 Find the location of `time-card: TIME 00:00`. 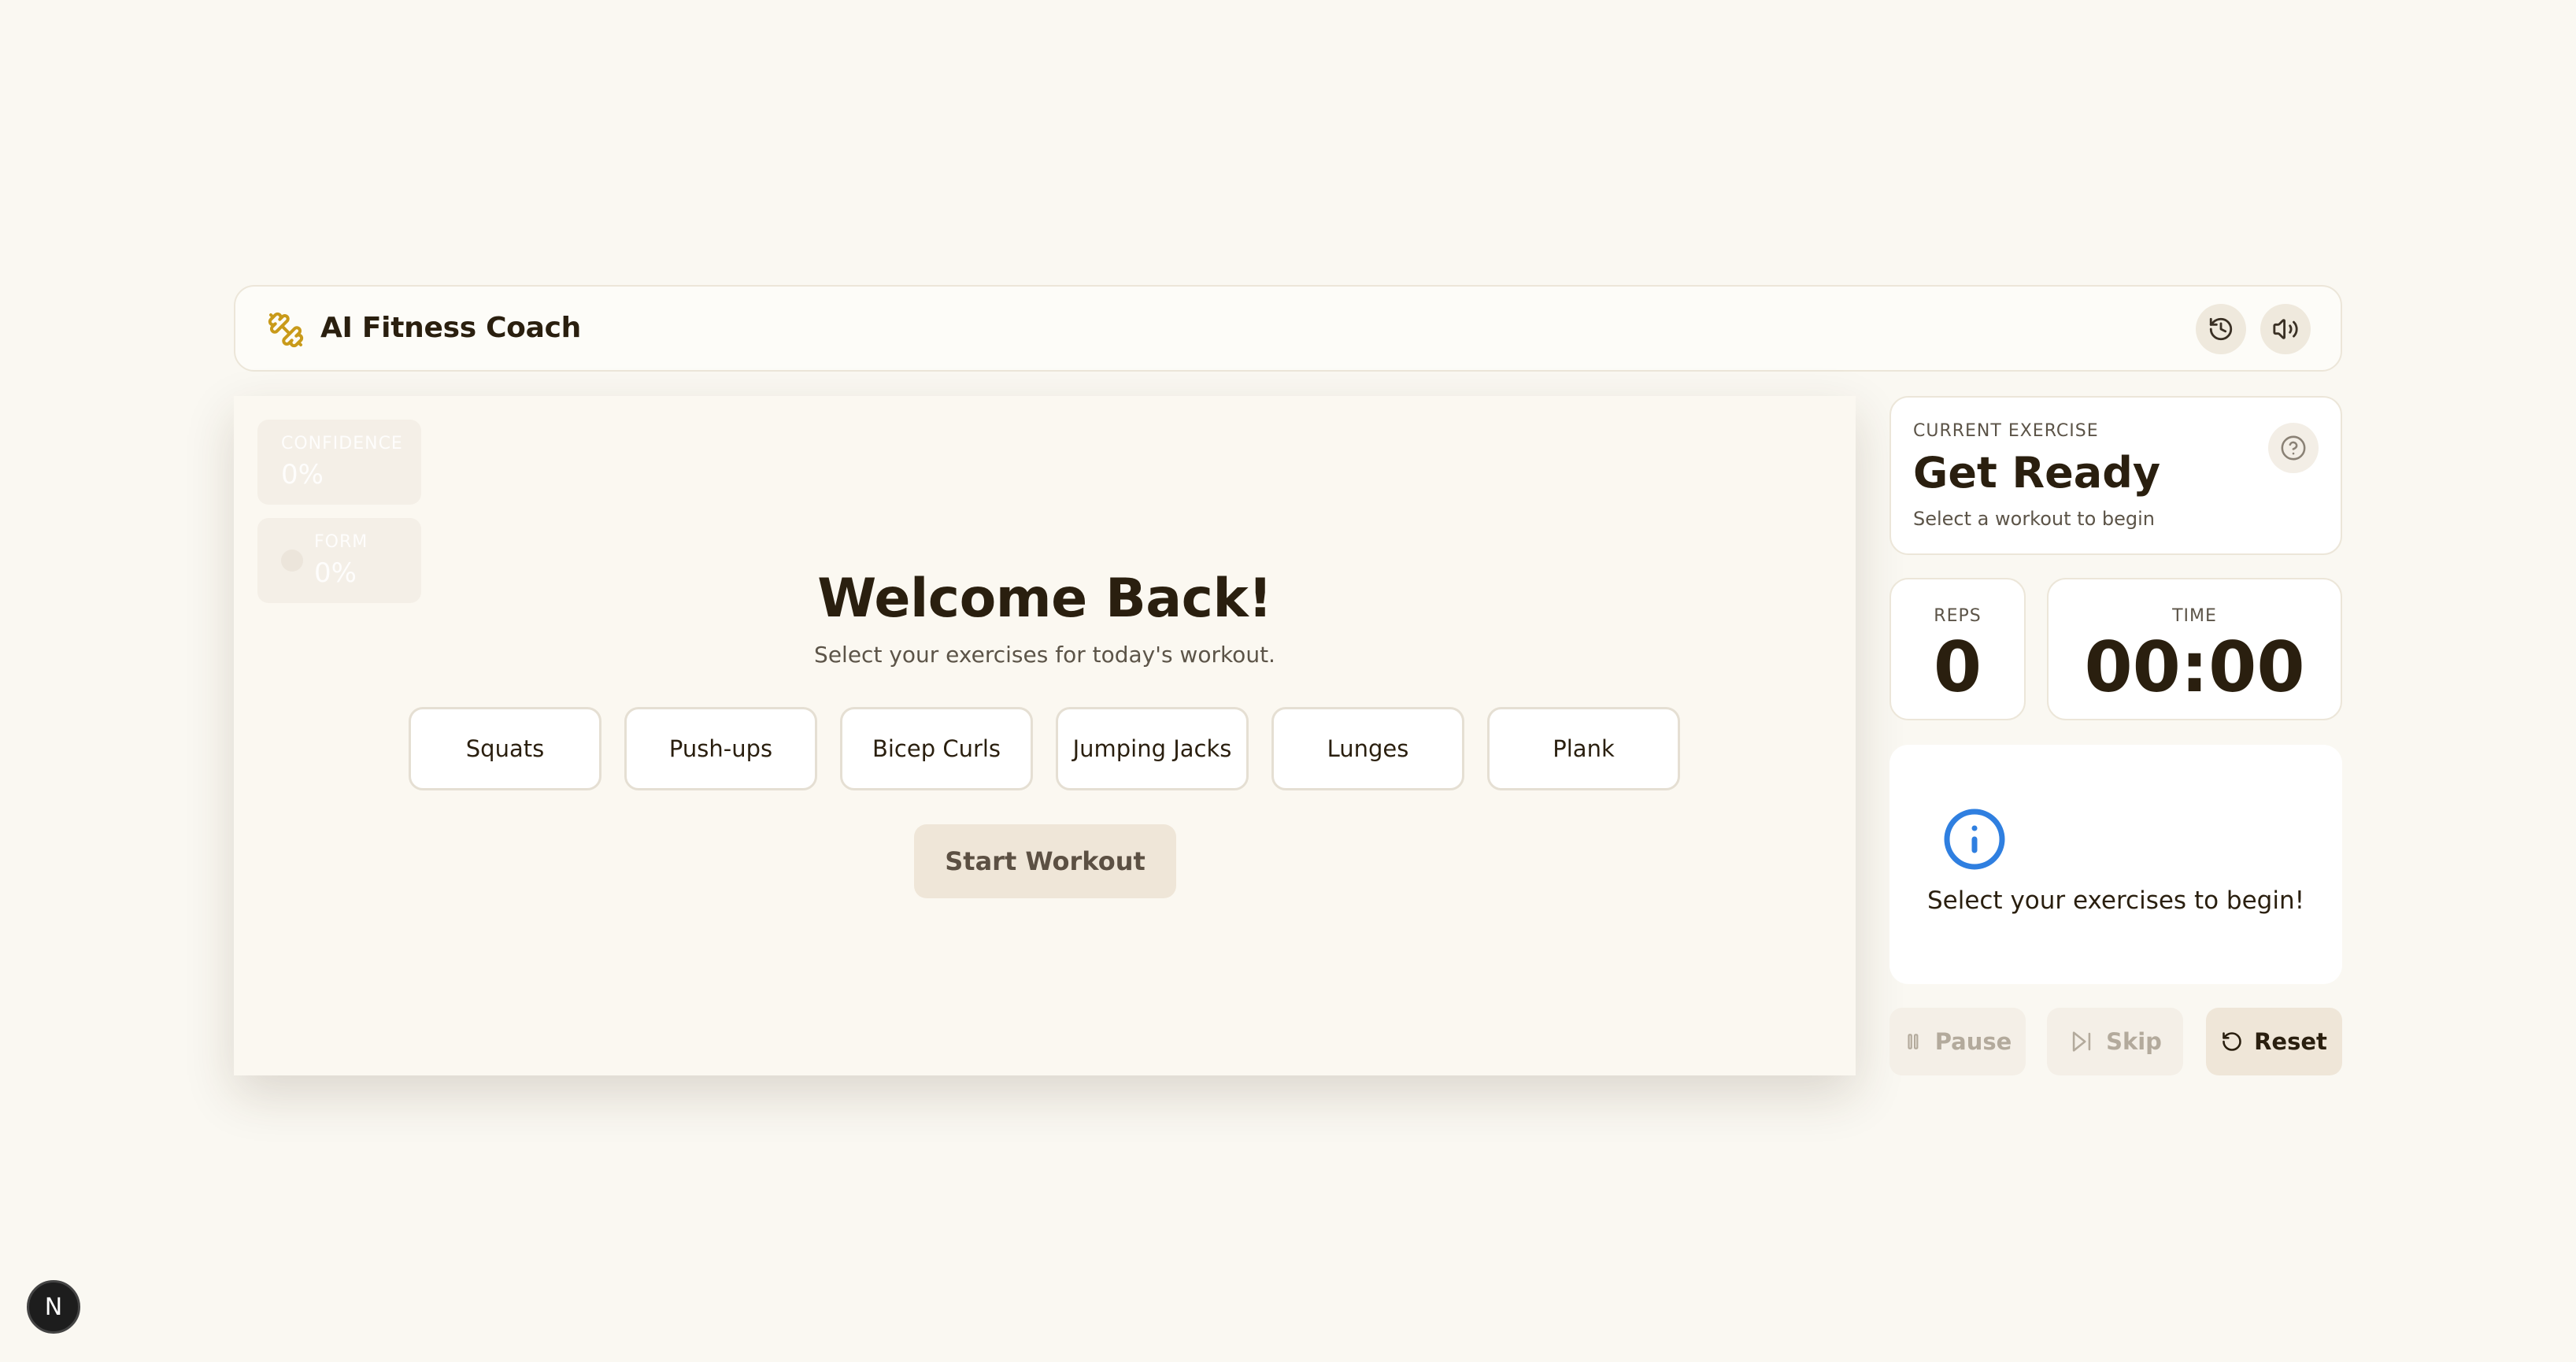

time-card: TIME 00:00 is located at coordinates (2194, 649).